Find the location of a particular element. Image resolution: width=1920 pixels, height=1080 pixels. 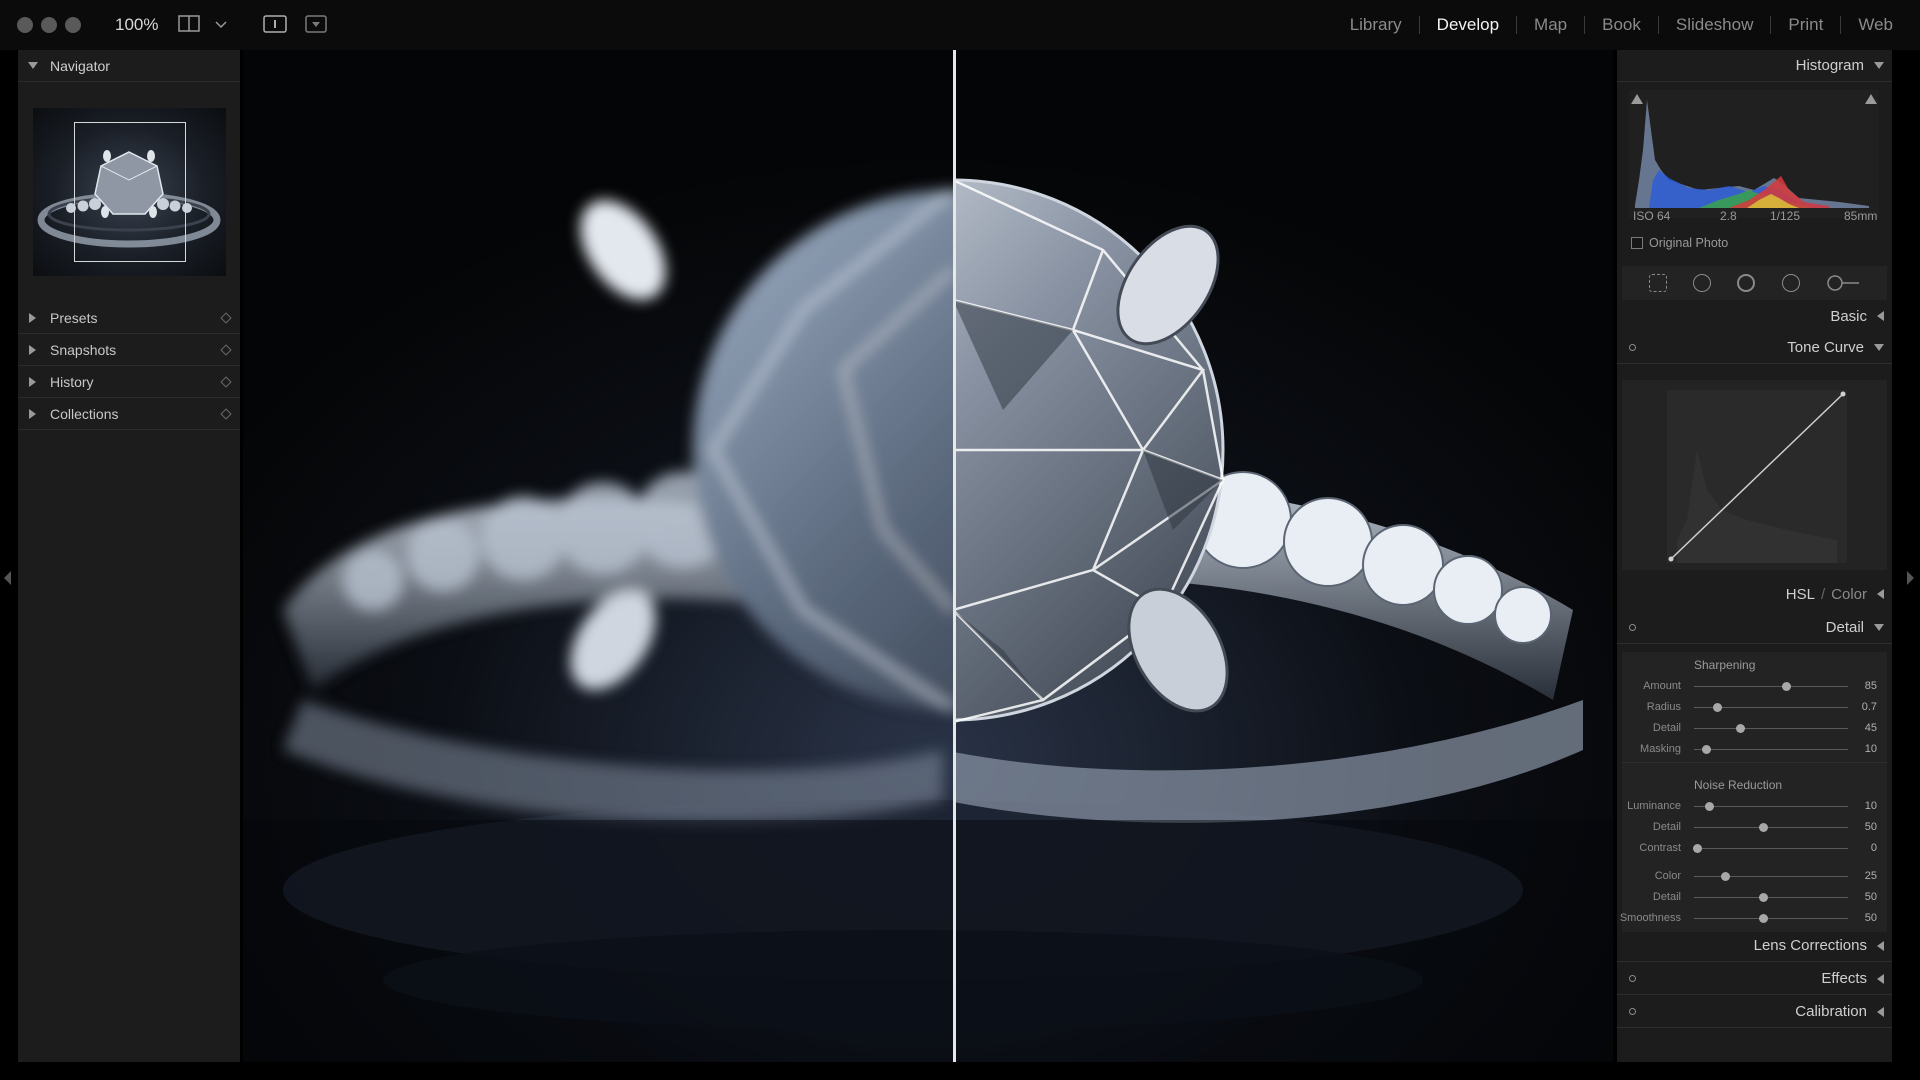

diamond-icon is located at coordinates (226, 381).